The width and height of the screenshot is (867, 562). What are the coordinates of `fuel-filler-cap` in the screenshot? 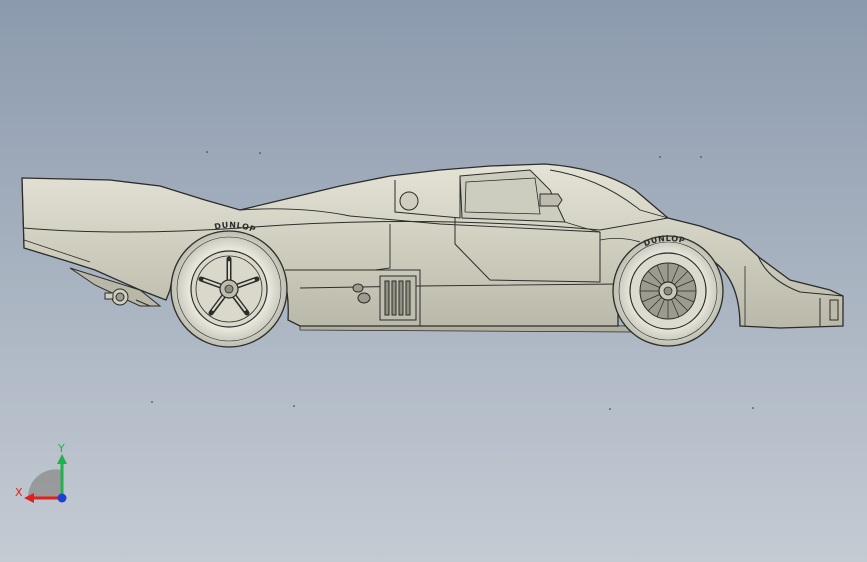 It's located at (409, 201).